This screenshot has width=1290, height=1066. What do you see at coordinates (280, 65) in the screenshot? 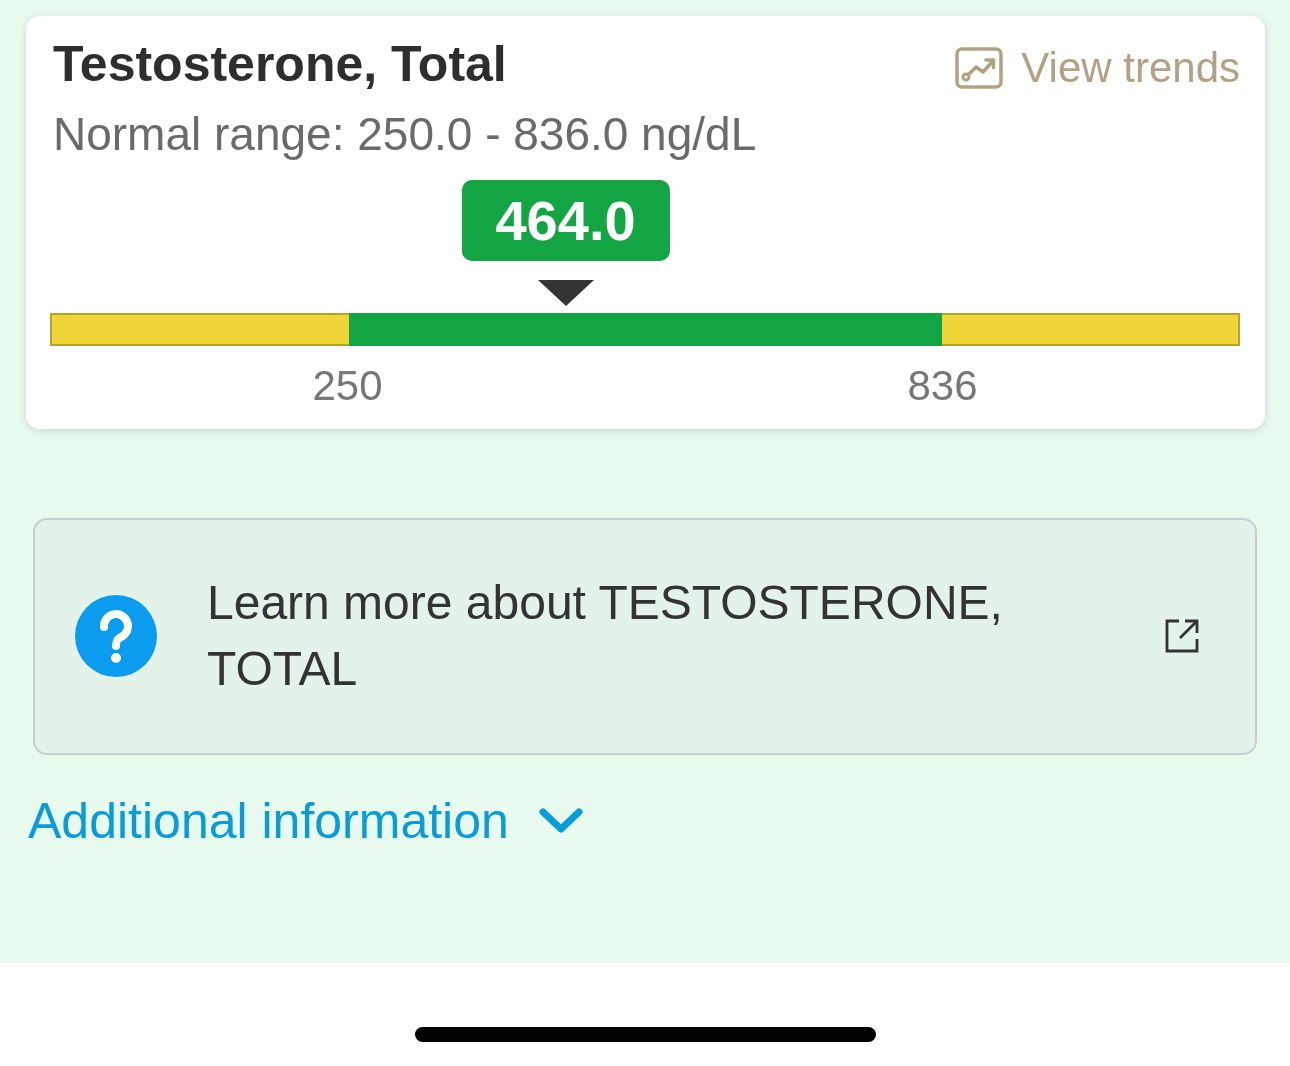
I see `test-title: Testosterone, Total` at bounding box center [280, 65].